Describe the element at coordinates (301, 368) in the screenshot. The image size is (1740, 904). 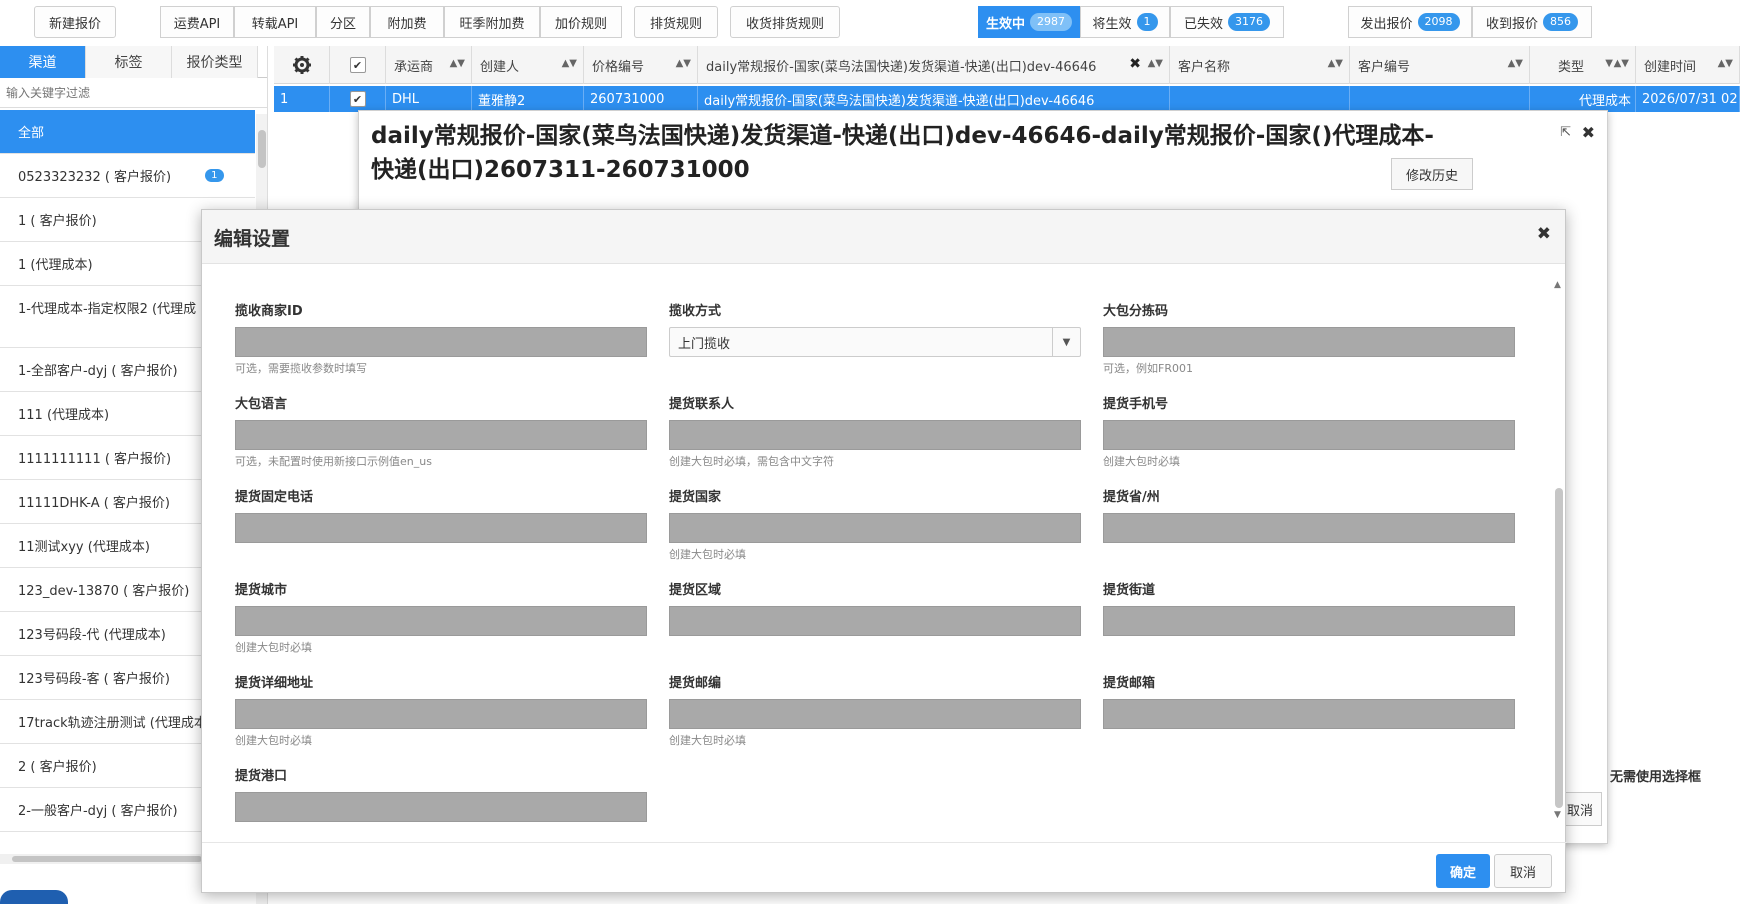
I see `field-hint: 可选，需要揽收参数时填写` at that location.